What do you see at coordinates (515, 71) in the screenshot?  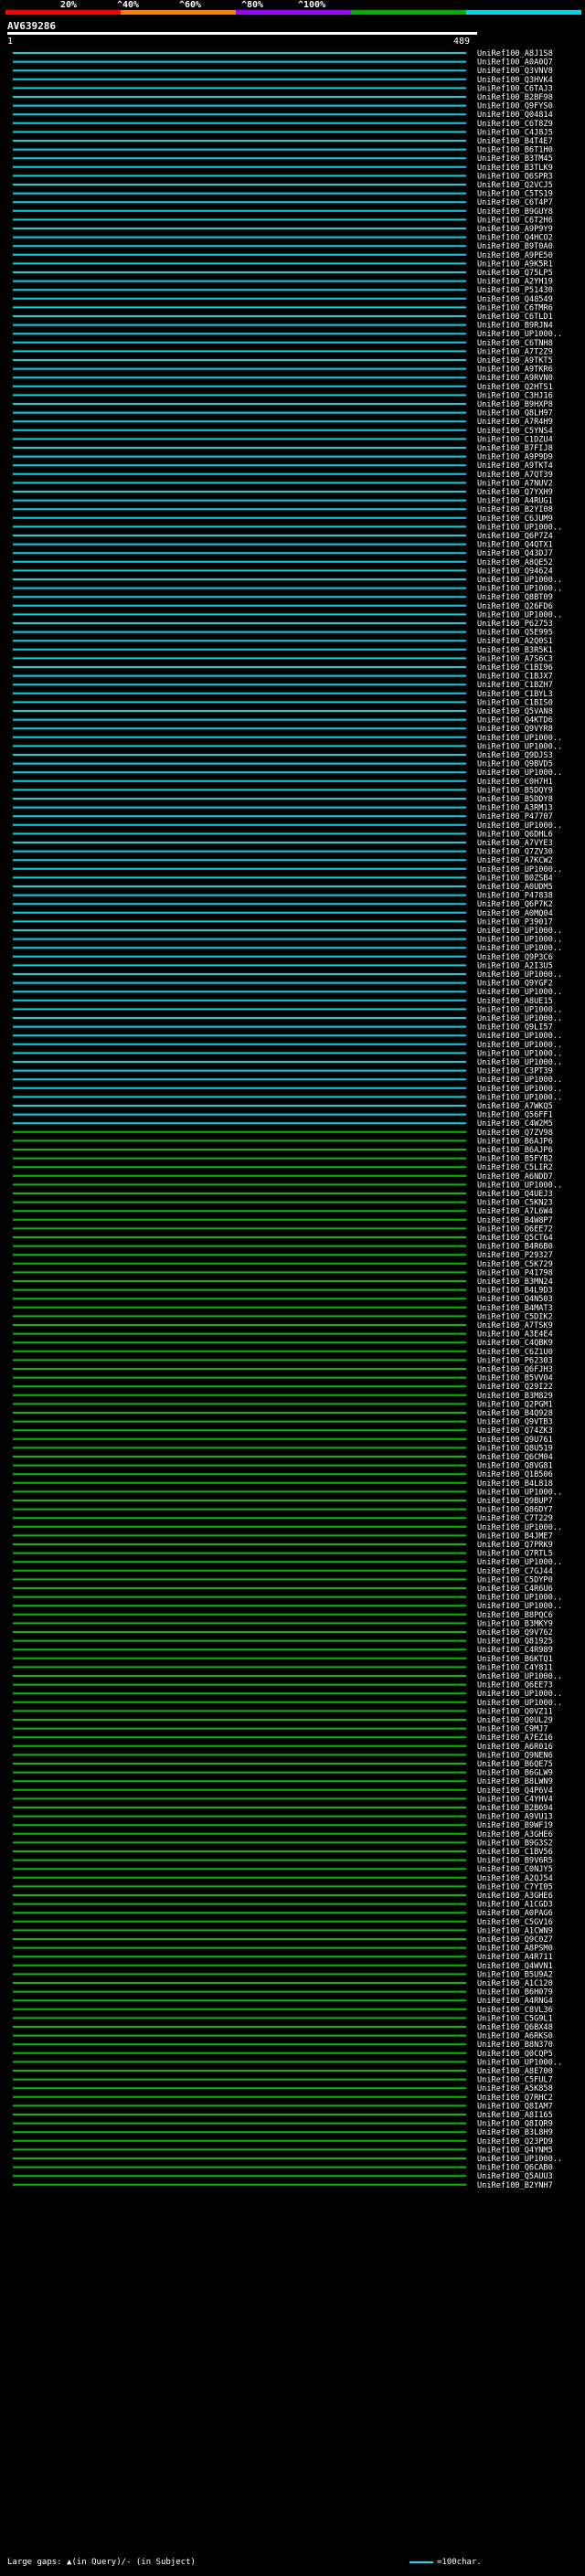 I see `hit-label: UniRef100_Q3VNV8` at bounding box center [515, 71].